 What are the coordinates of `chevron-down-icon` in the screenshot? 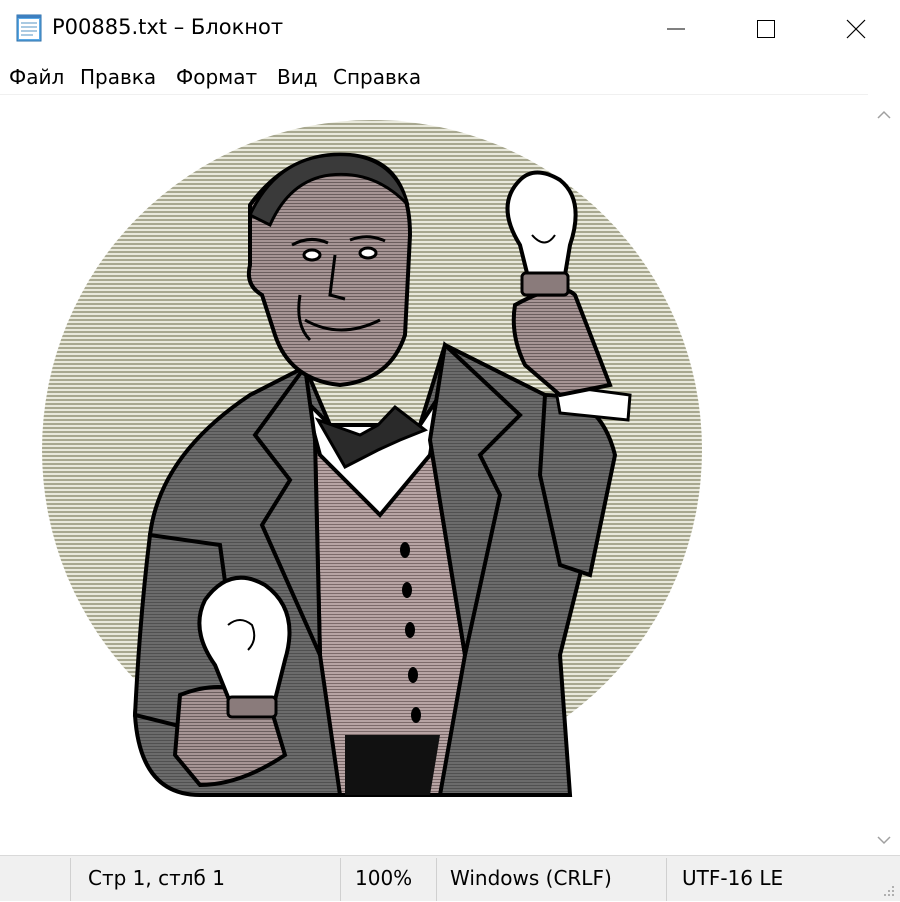 It's located at (884, 838).